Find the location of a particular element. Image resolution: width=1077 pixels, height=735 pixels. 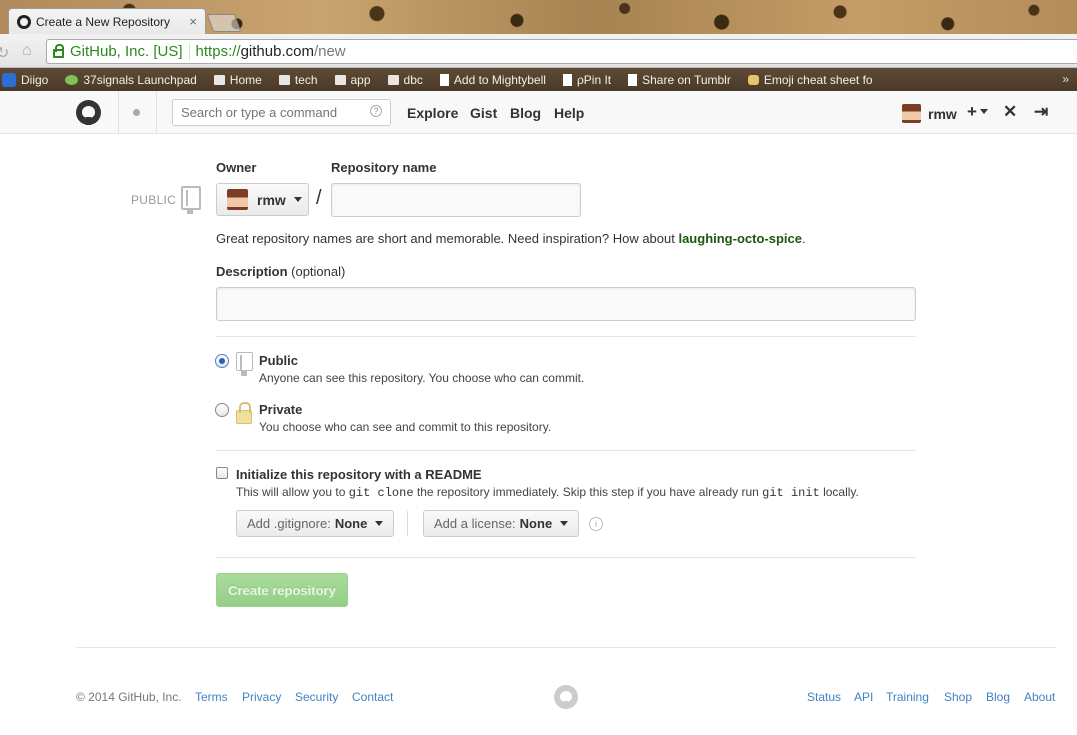

ev-certificate-badge: GitHub, Inc. [US] is located at coordinates (121, 51).